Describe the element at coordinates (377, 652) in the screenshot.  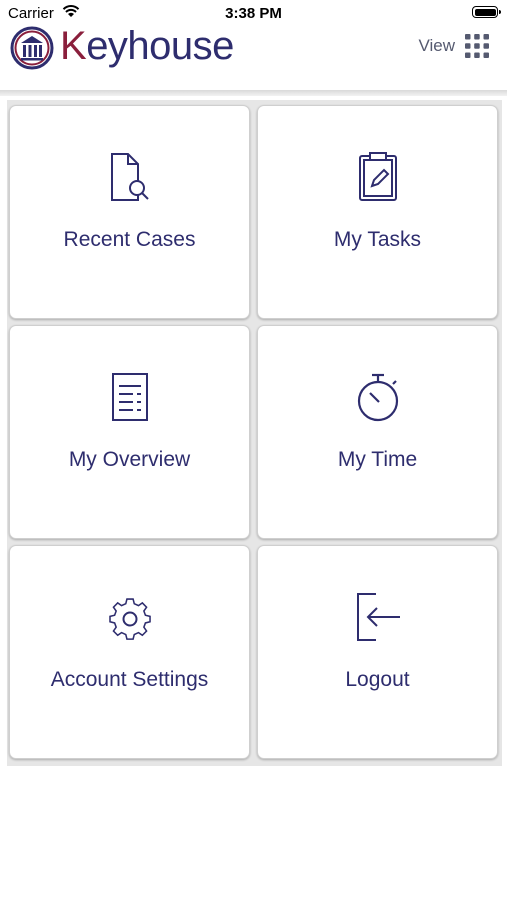
I see `tile-logout: Logout` at that location.